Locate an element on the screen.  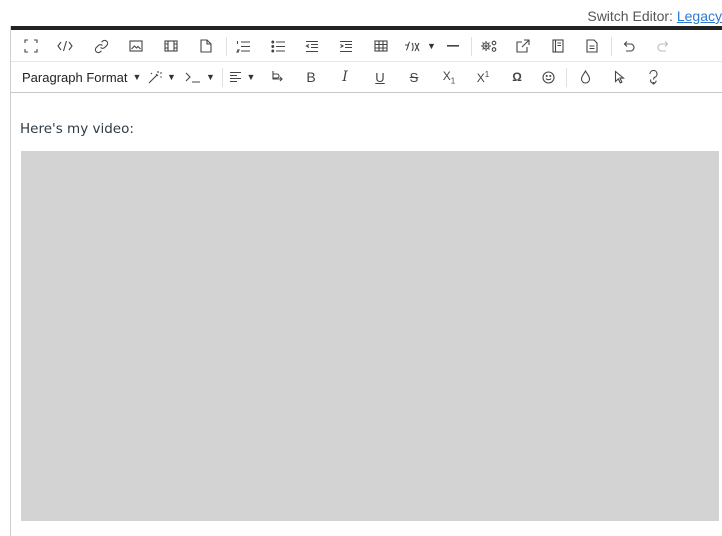
subscript-label: X1 is located at coordinates (449, 77).